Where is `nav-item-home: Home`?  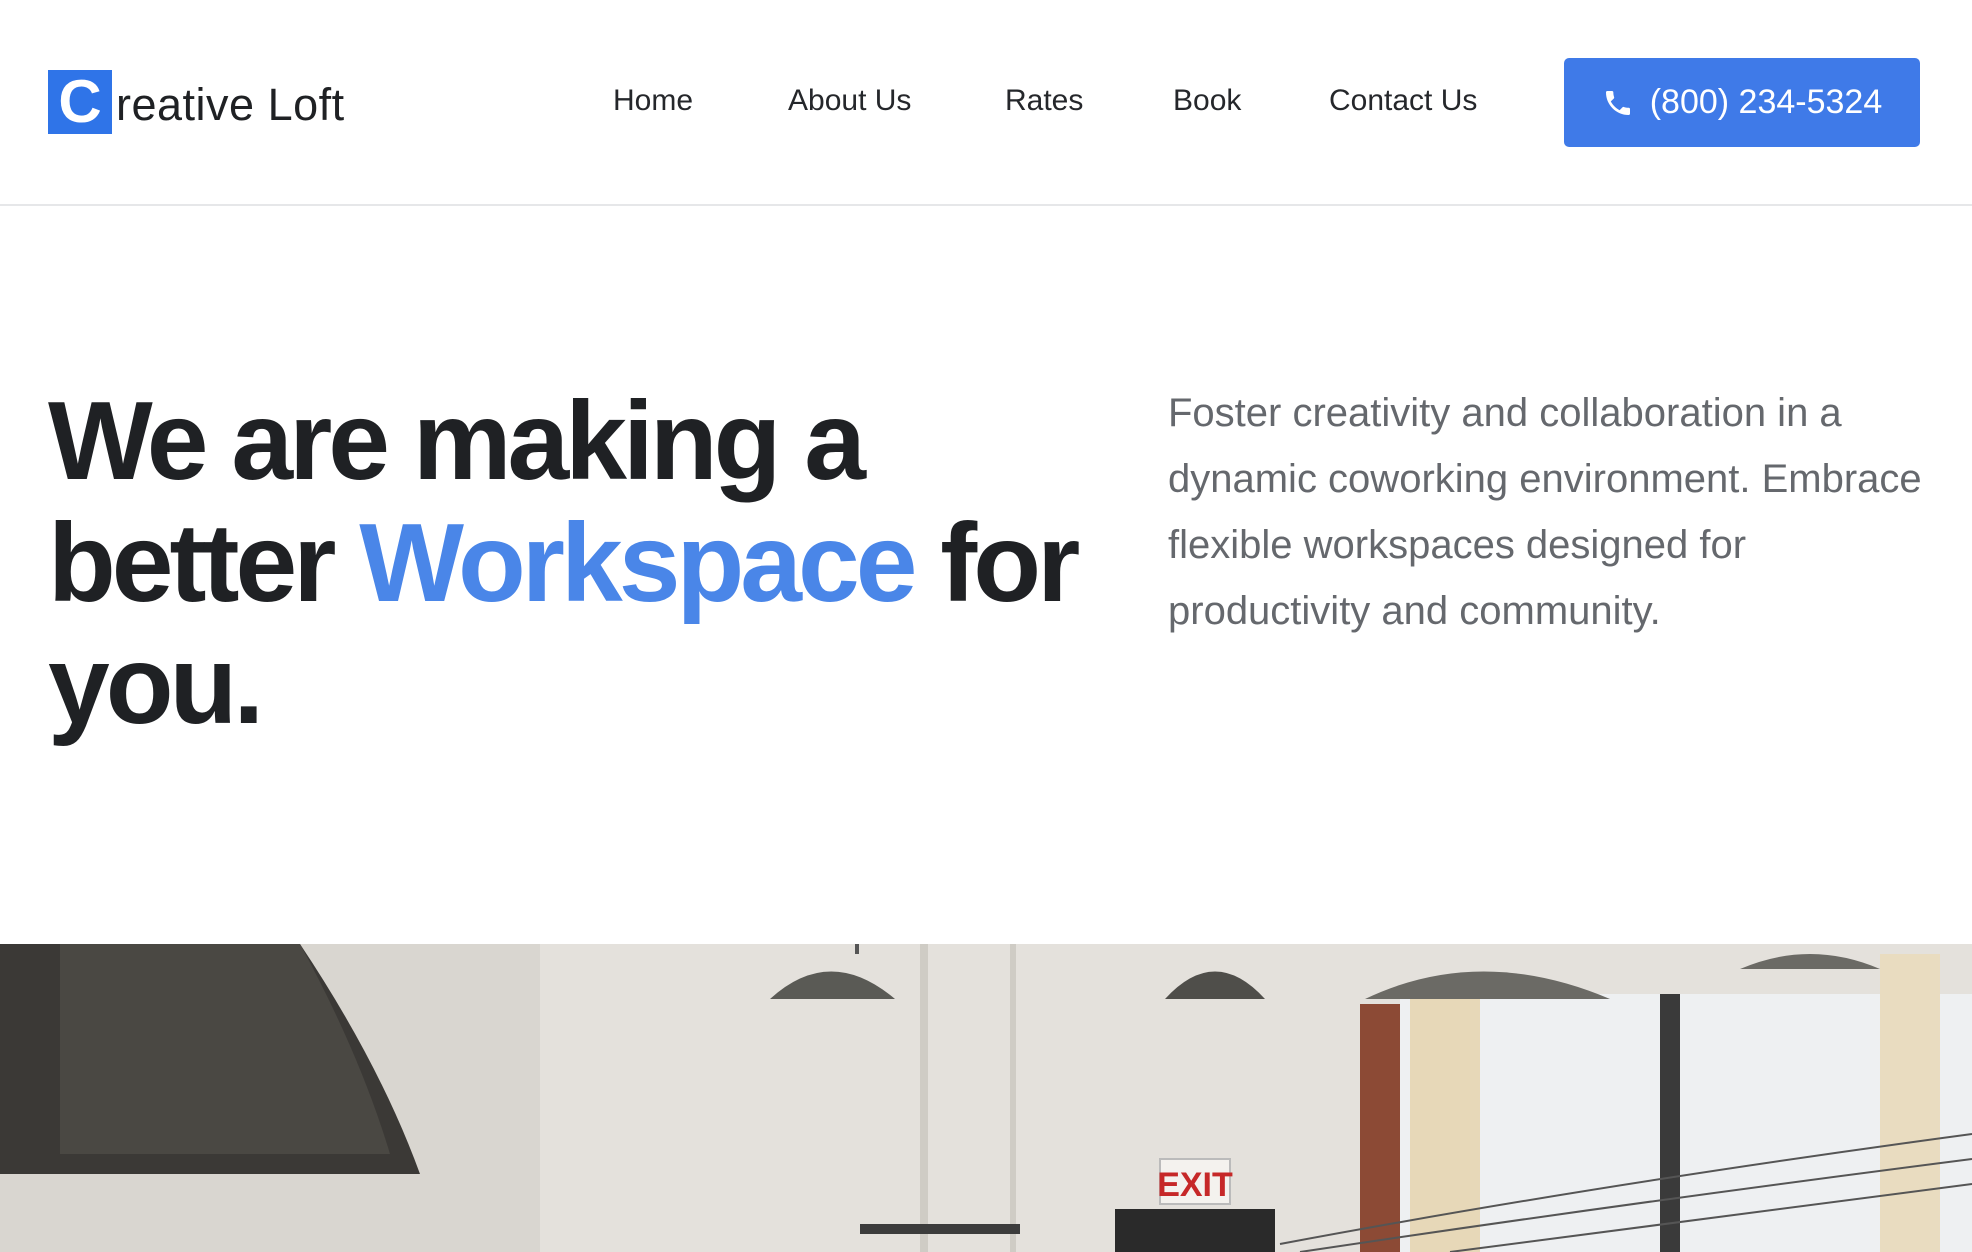
nav-item-home: Home is located at coordinates (653, 101).